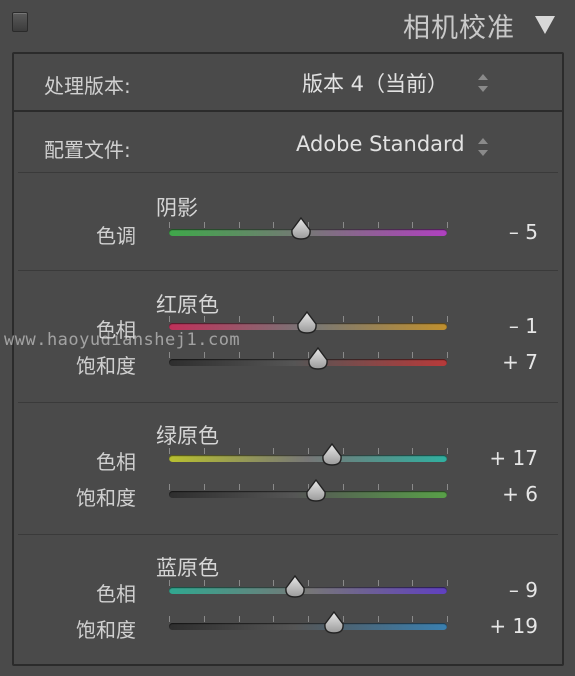  What do you see at coordinates (307, 323) in the screenshot?
I see `red-primary-hue-slider-thumb` at bounding box center [307, 323].